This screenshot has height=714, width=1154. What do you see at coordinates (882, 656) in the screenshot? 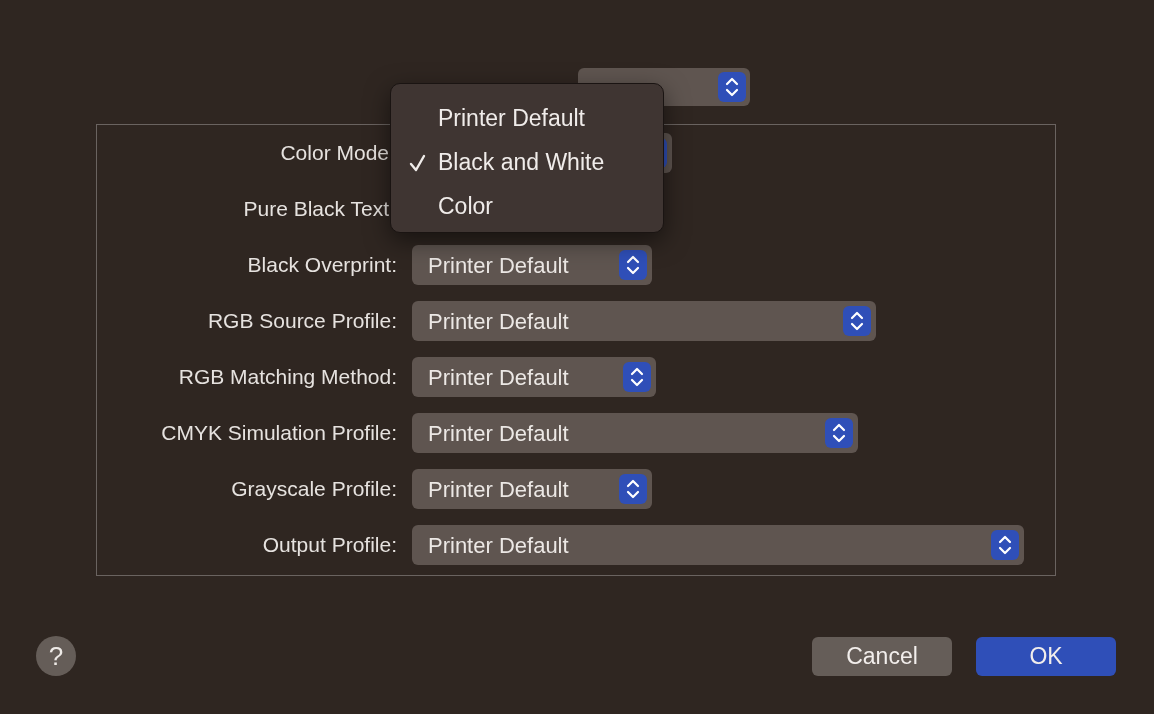
I see `cancel-button: Cancel` at bounding box center [882, 656].